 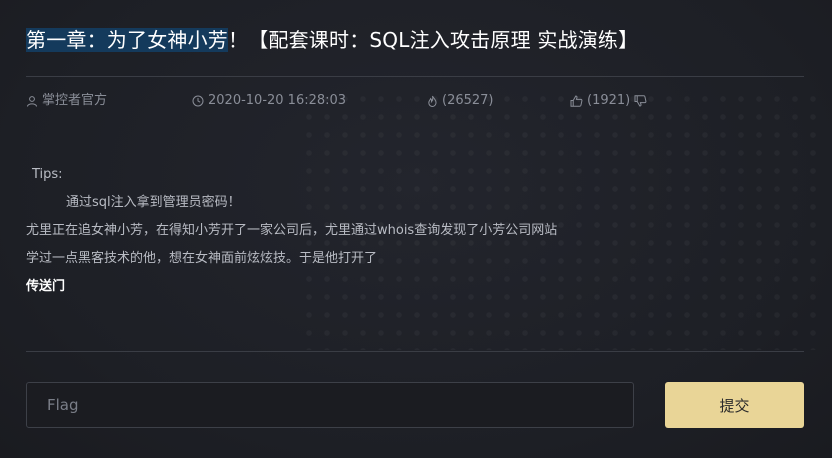 I want to click on like-count: (1921), so click(x=609, y=100).